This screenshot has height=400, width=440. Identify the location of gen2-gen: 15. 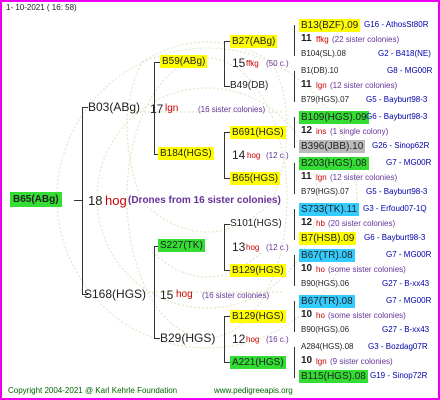
(239, 63).